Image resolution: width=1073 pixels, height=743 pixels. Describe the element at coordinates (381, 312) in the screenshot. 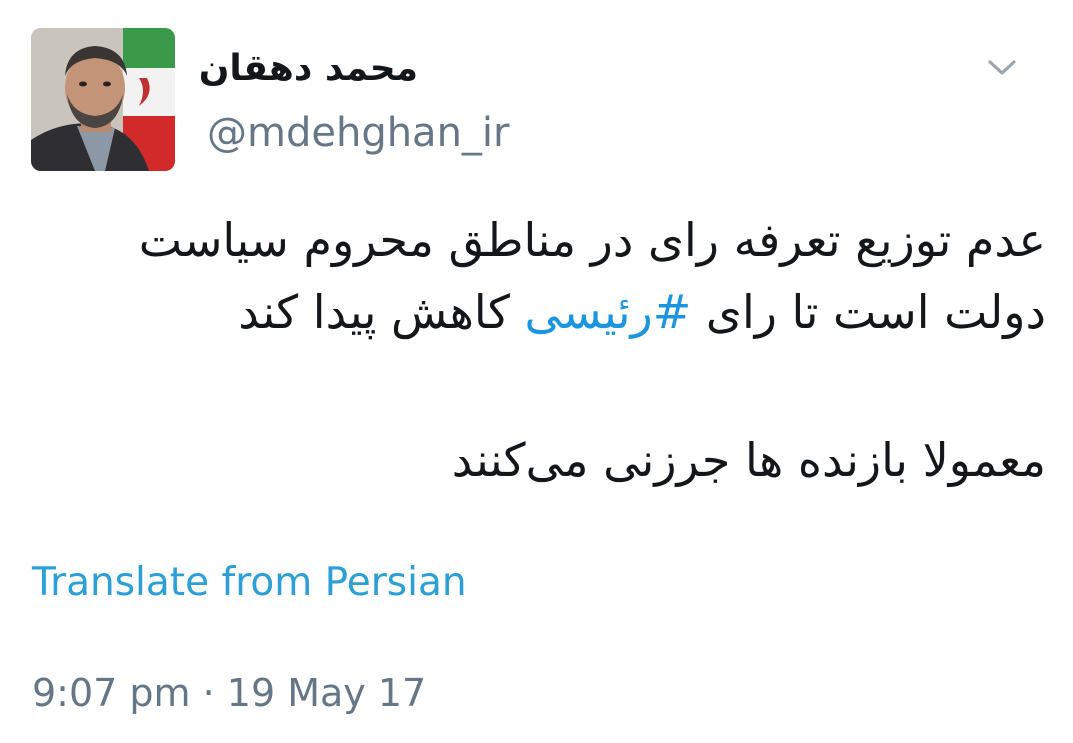

I see `tweet-text-segment: کاهش پیدا کند` at that location.